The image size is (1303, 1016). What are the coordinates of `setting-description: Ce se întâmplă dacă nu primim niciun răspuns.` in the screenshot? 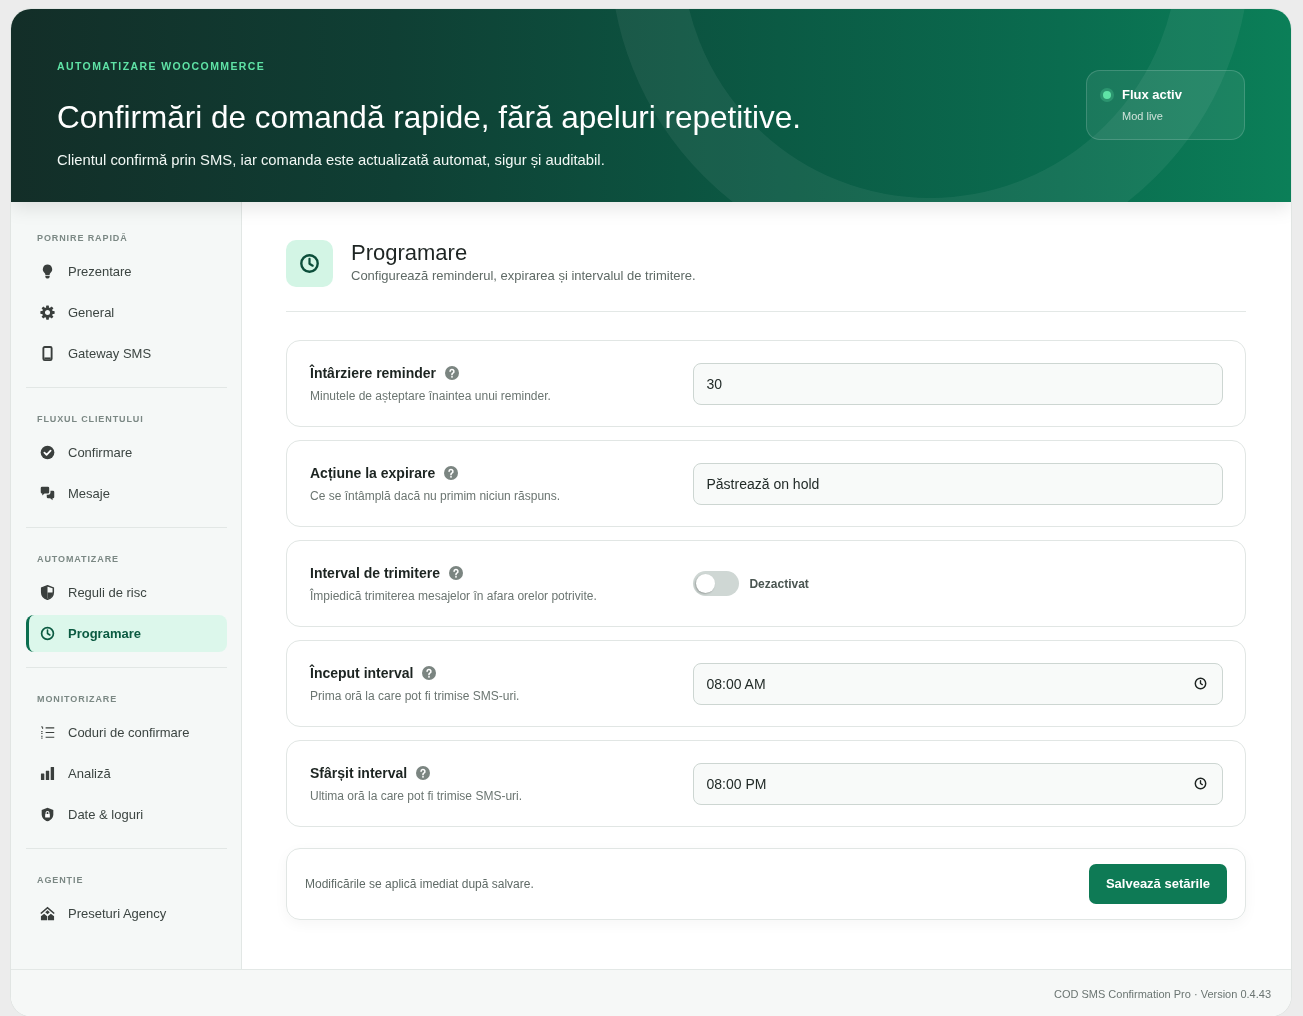 It's located at (435, 495).